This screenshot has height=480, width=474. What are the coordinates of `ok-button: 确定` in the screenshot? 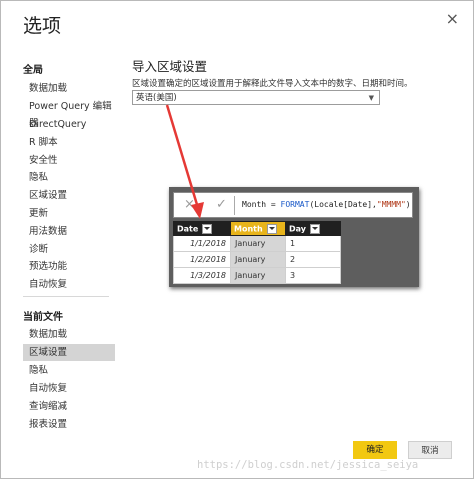 It's located at (375, 450).